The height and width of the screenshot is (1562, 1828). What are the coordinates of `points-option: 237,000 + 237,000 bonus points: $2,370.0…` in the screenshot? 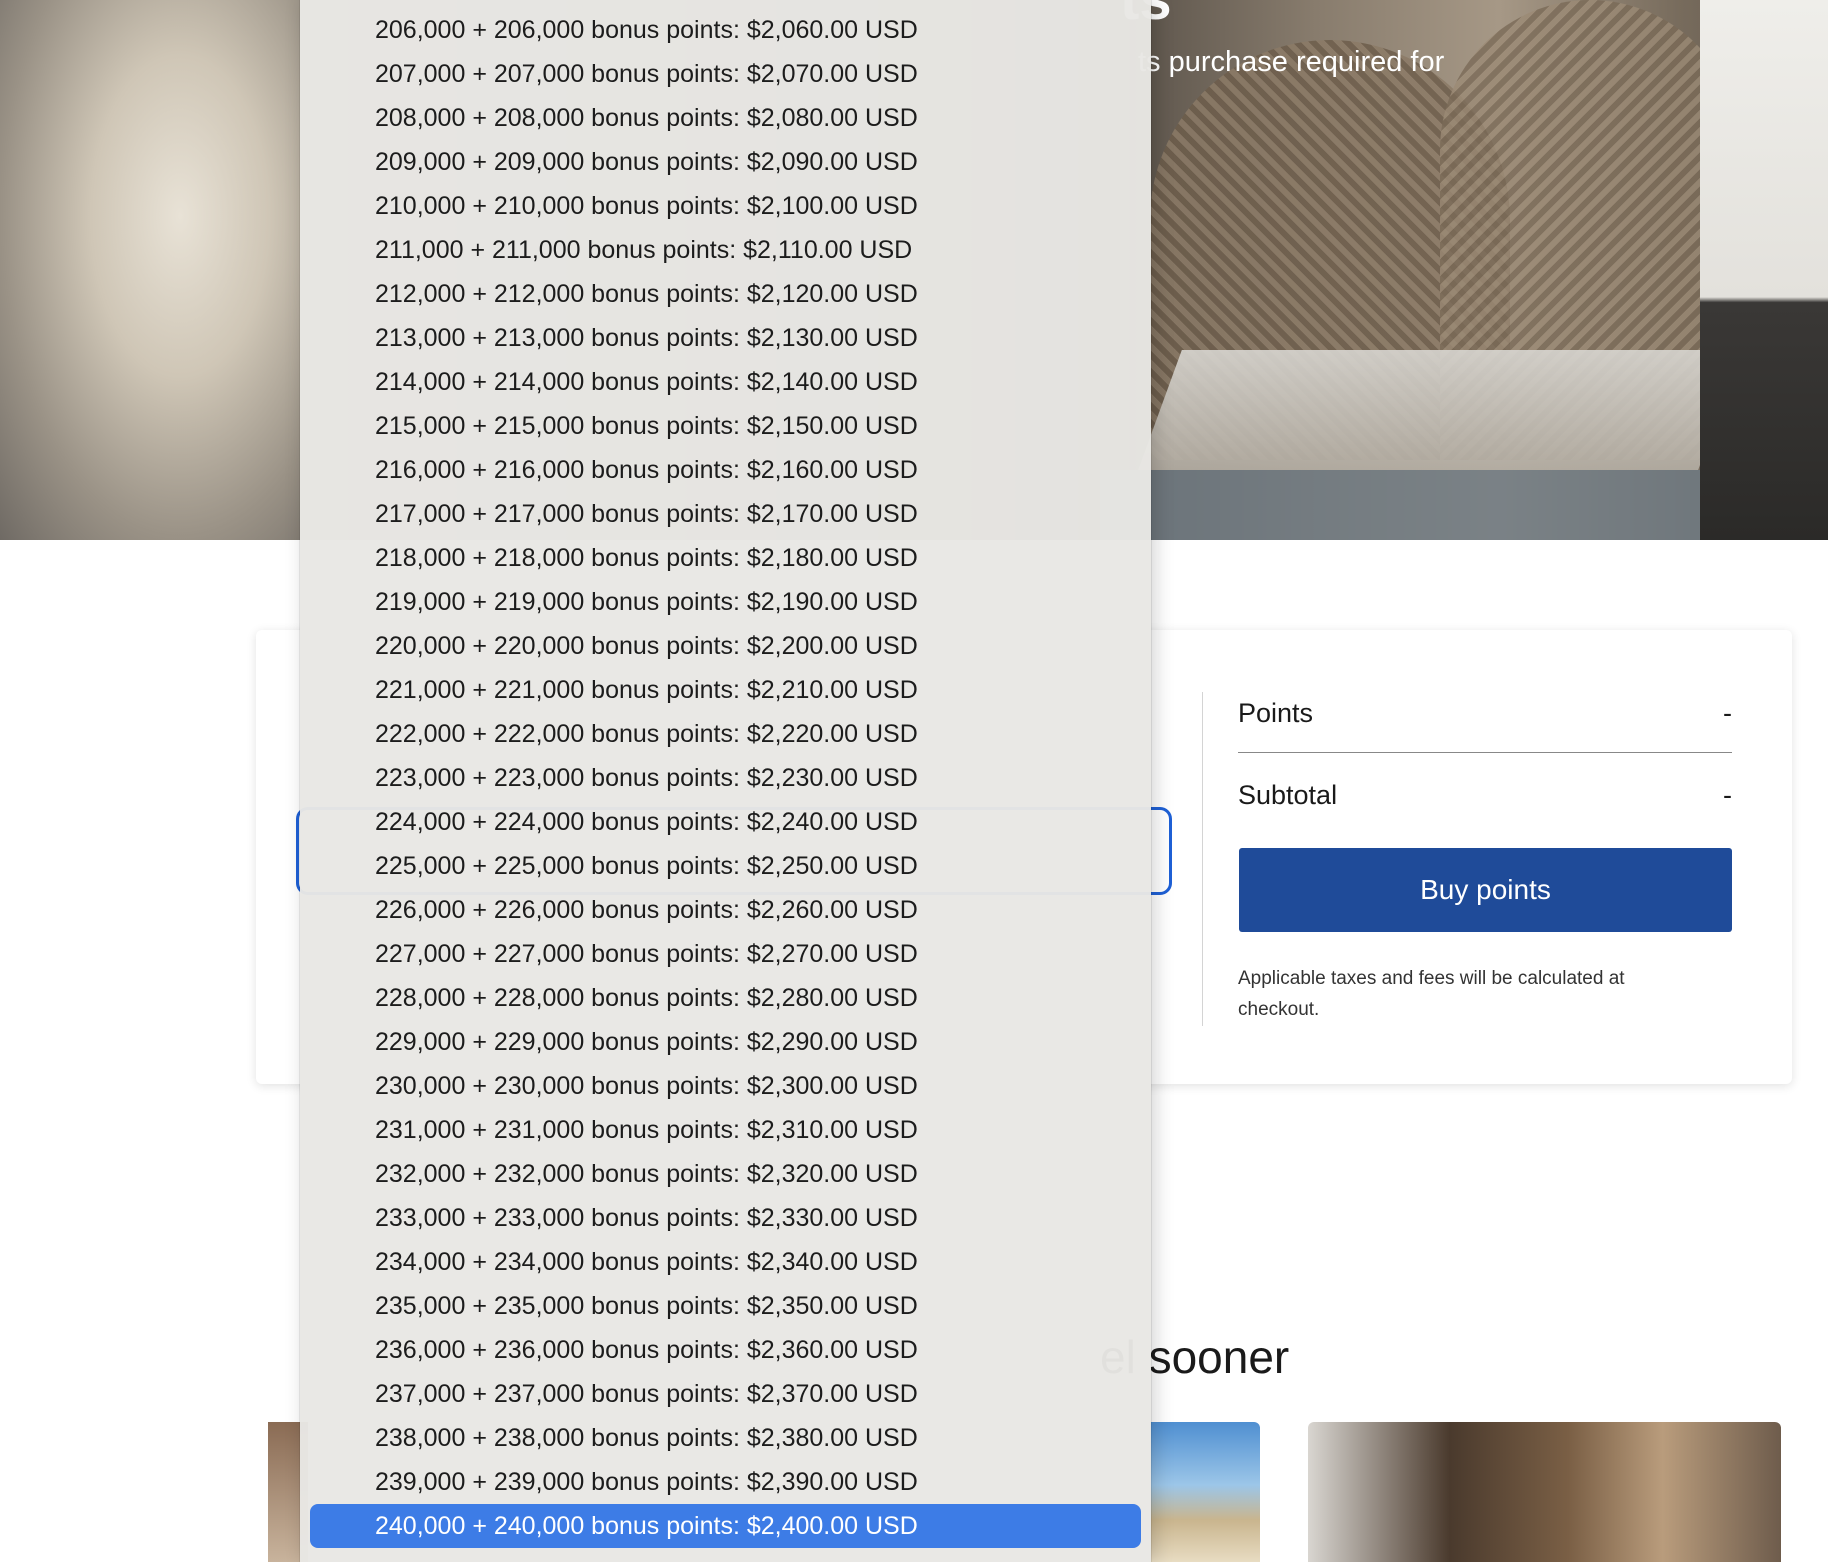 It's located at (725, 1394).